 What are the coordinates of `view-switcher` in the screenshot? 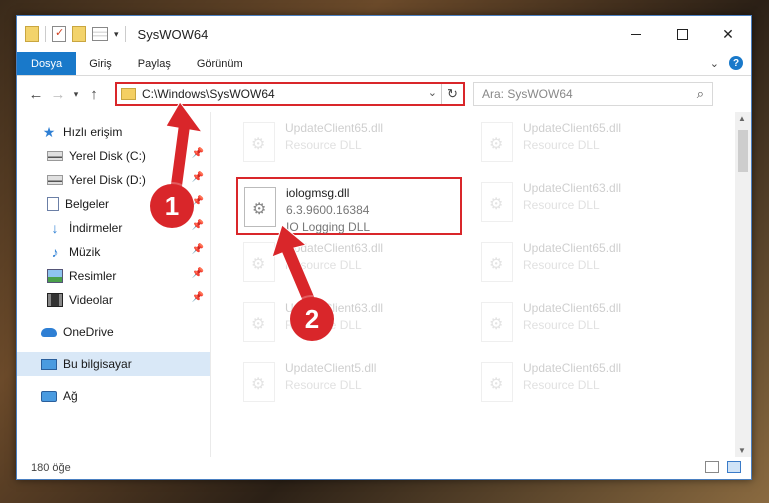 It's located at (723, 467).